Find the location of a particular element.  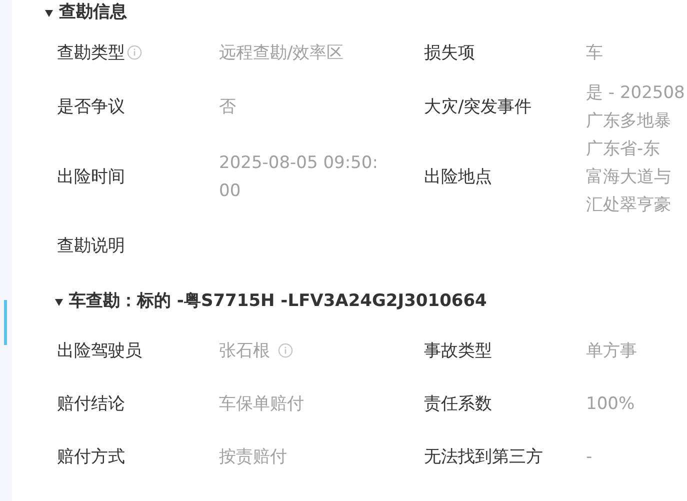

section-title: 车查勘：标的 -粤S7715H -LFV3A24G2J3010664 is located at coordinates (278, 302).